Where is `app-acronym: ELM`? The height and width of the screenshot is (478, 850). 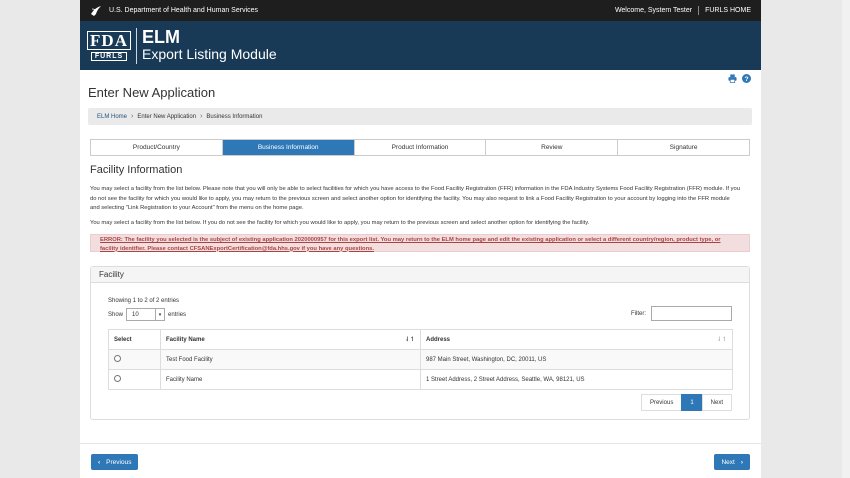 app-acronym: ELM is located at coordinates (161, 37).